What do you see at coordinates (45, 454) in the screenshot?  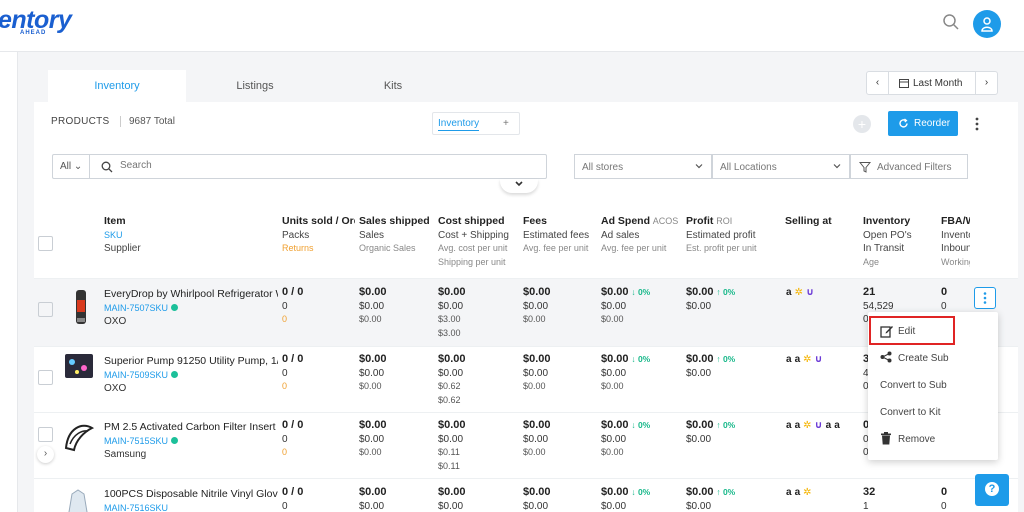 I see `expand-row-button: ›` at bounding box center [45, 454].